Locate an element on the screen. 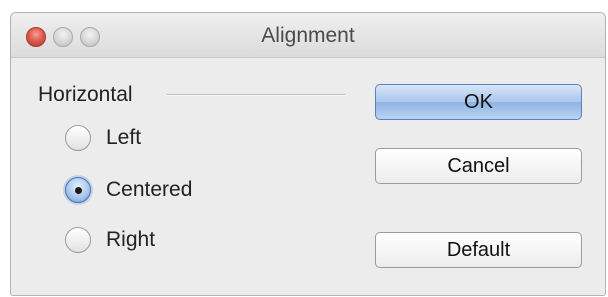 The height and width of the screenshot is (297, 608). radio-button-left is located at coordinates (78, 138).